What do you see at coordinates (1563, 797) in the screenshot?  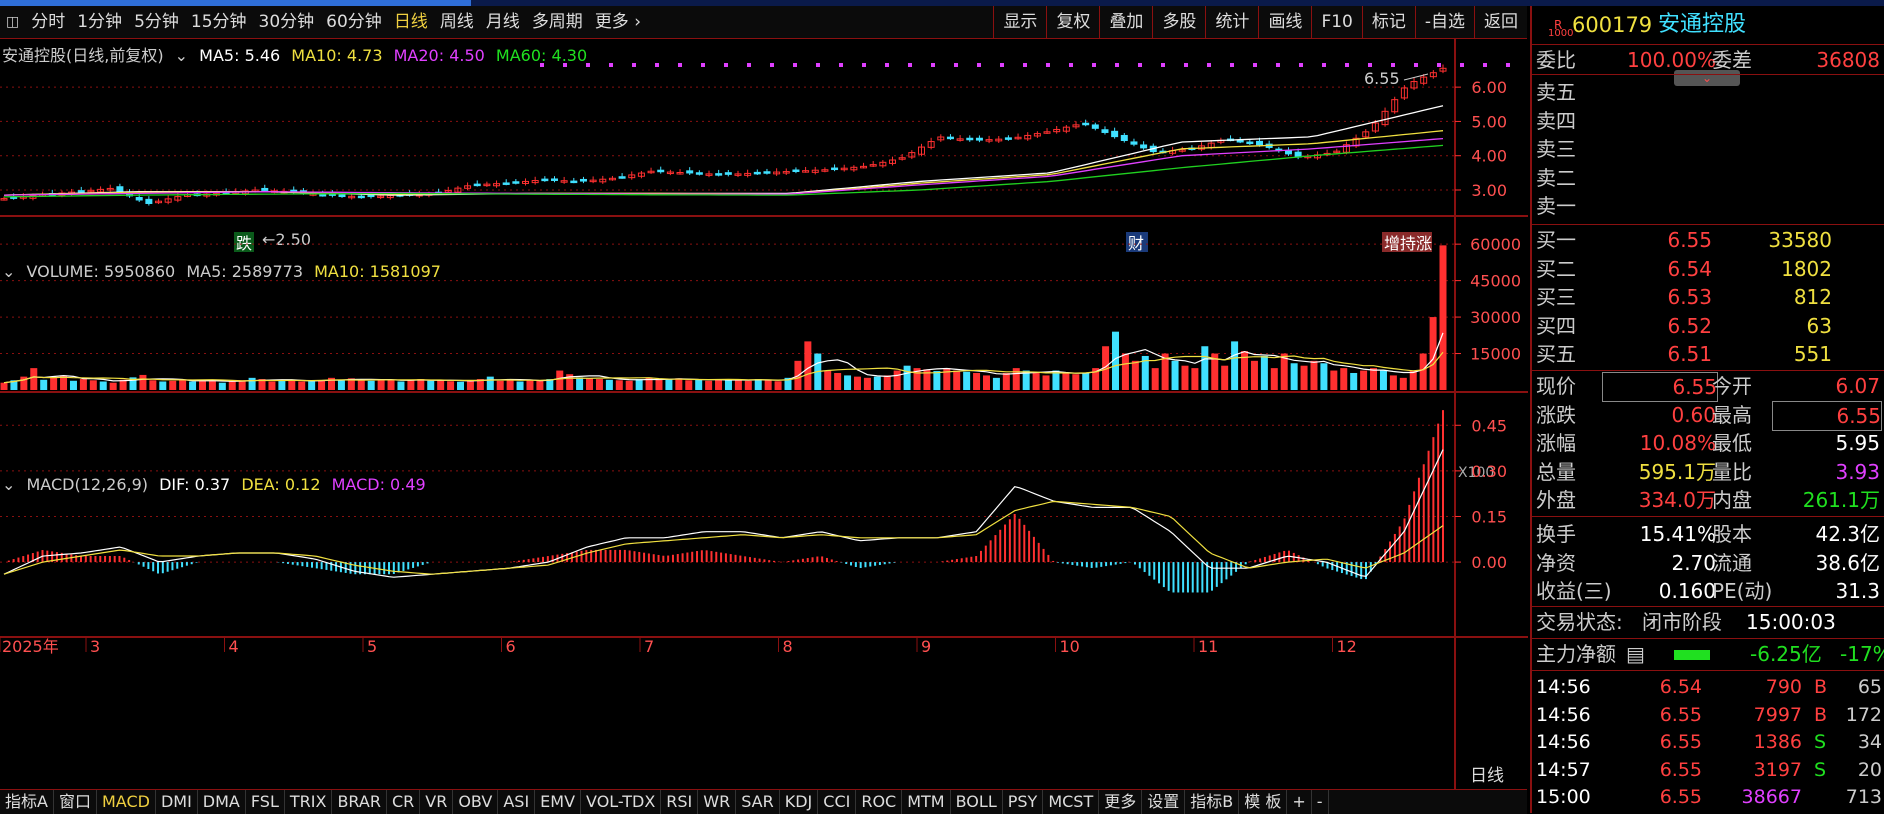 I see `tick-time: 15:00` at bounding box center [1563, 797].